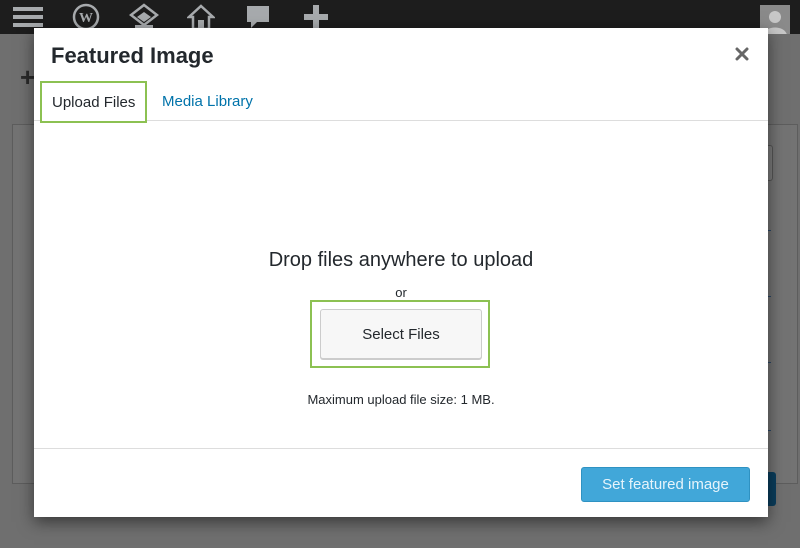 This screenshot has height=548, width=800. I want to click on wordpress-logo-icon: W, so click(86, 17).